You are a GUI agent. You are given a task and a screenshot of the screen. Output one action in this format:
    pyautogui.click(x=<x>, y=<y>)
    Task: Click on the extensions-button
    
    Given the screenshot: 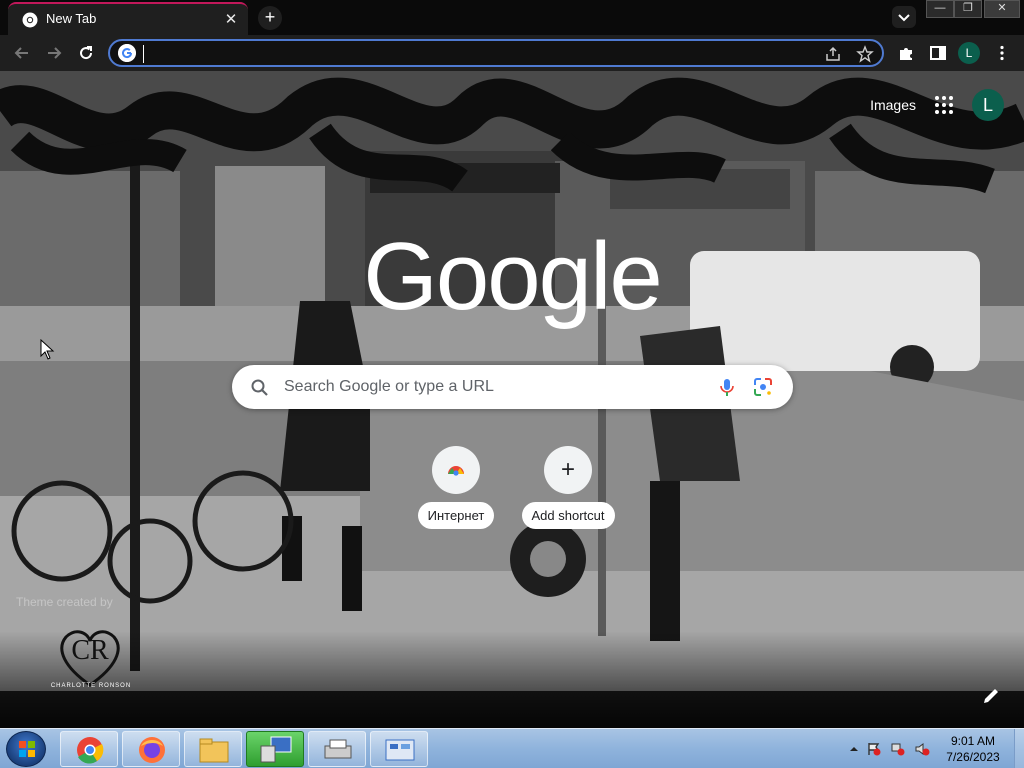 What is the action you would take?
    pyautogui.click(x=906, y=53)
    